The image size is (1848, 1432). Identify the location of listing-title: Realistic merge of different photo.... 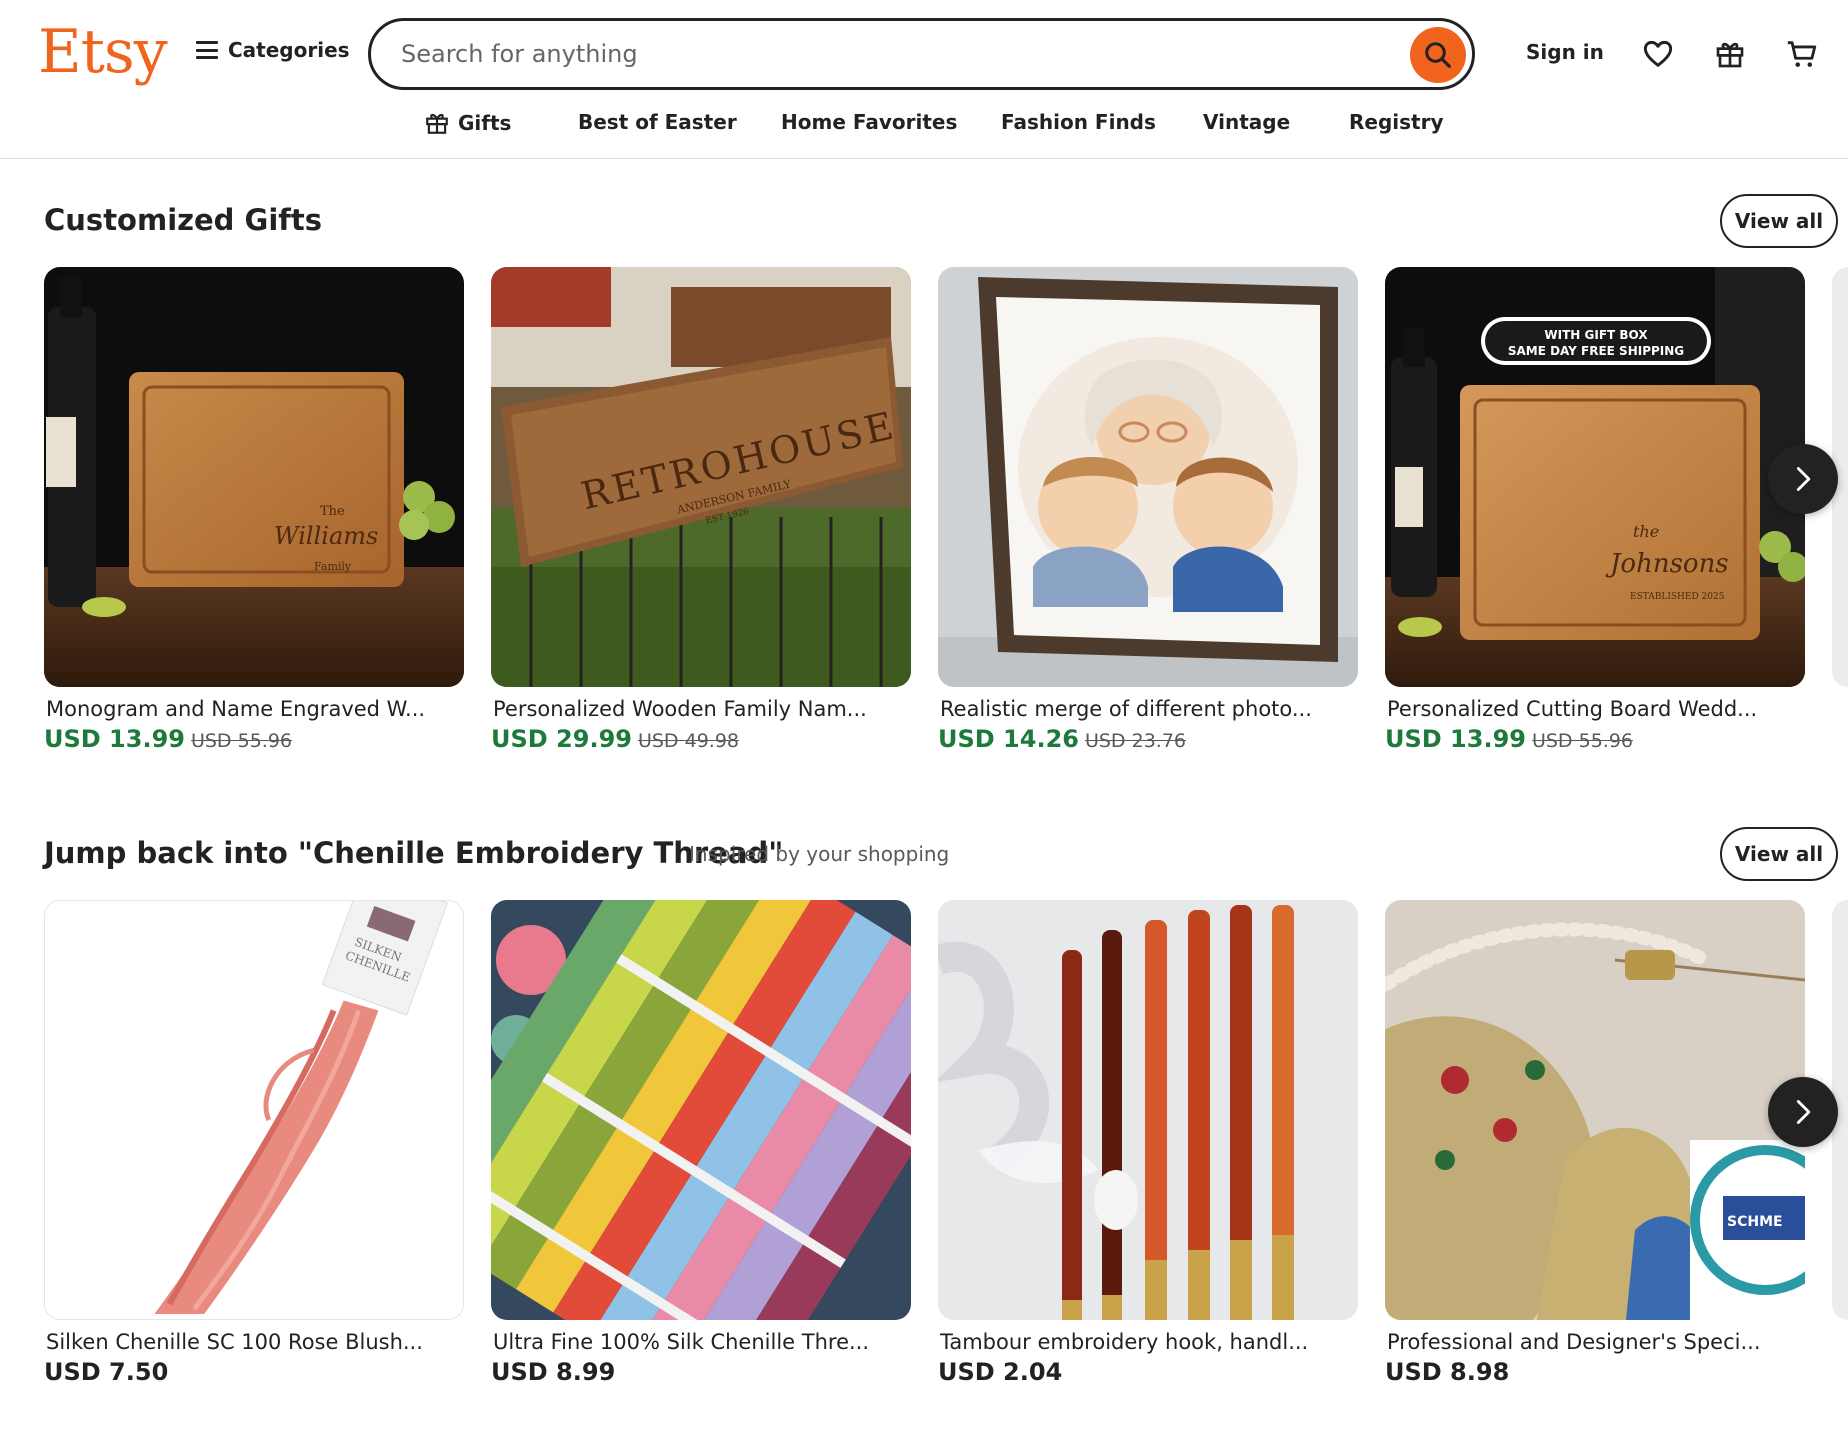
(1126, 709).